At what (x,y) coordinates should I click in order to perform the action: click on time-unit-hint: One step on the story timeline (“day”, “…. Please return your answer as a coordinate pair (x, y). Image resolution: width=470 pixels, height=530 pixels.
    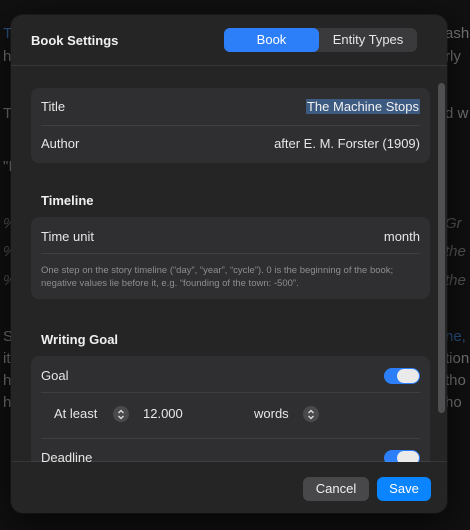
    Looking at the image, I should click on (217, 277).